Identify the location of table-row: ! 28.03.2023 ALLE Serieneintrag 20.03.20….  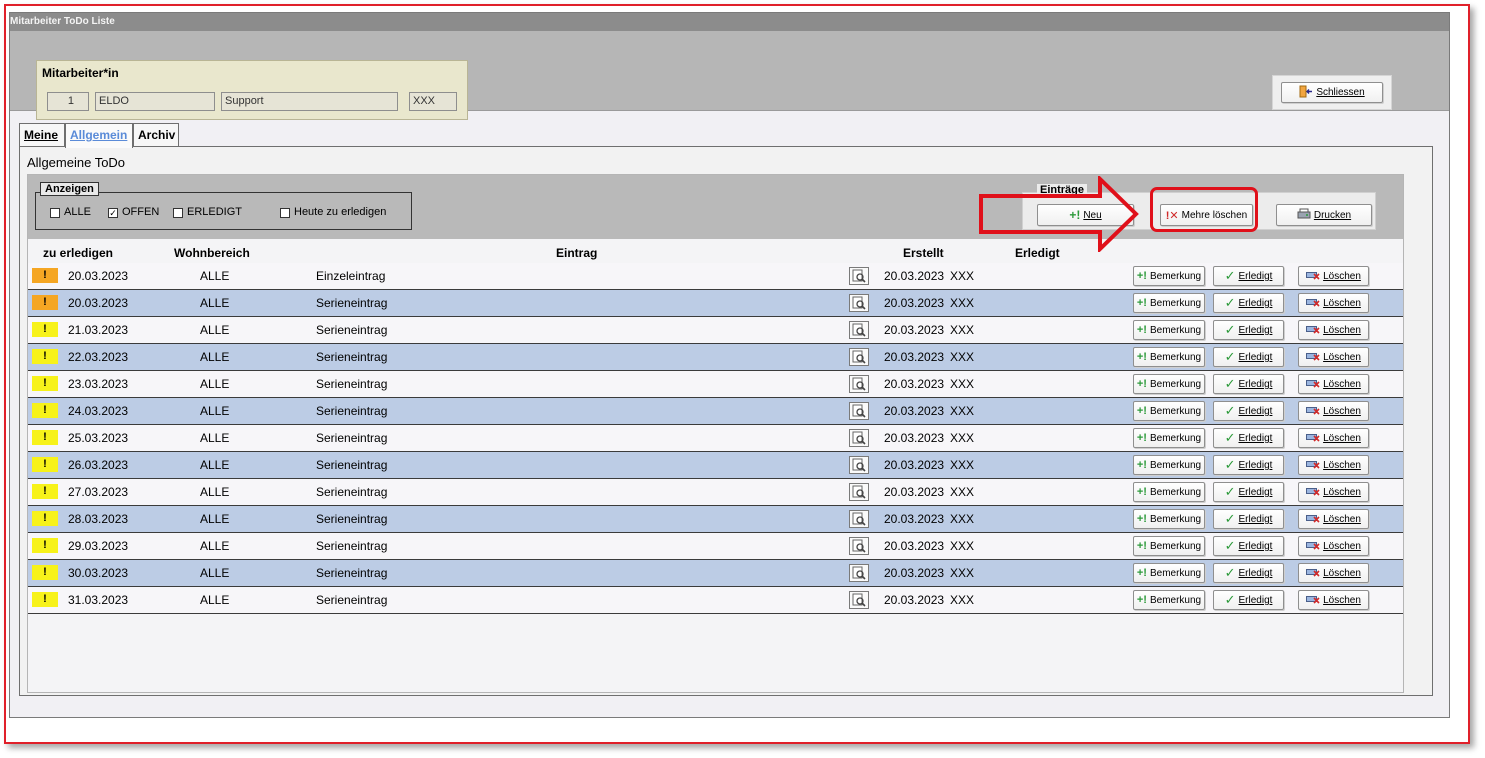
(715, 519).